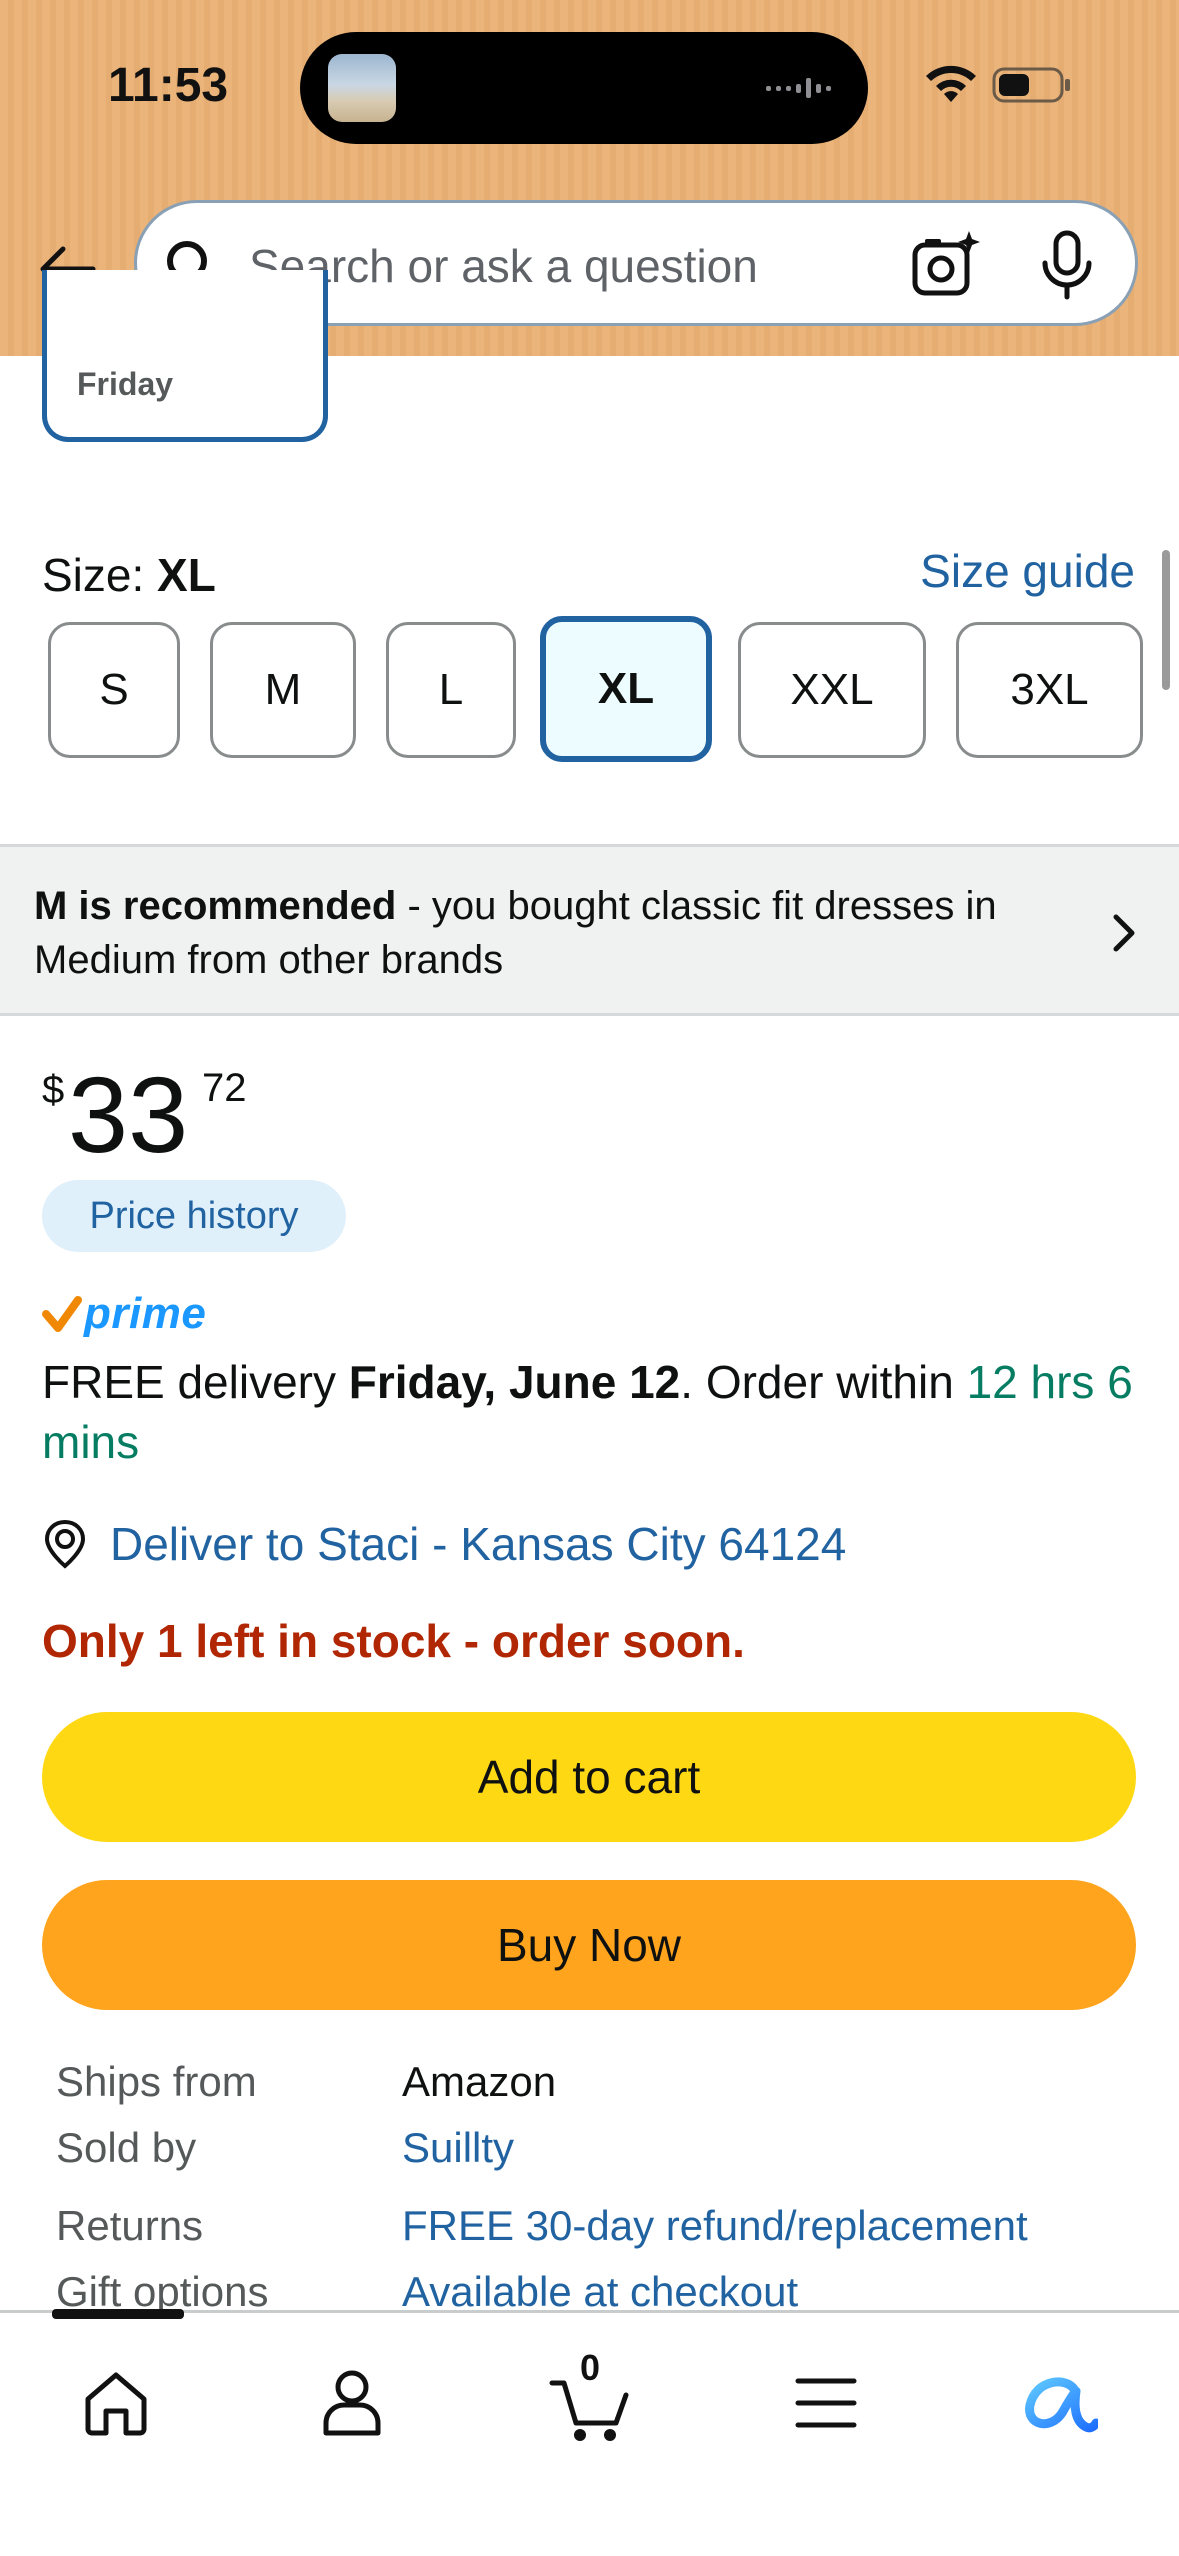 The height and width of the screenshot is (2556, 1179). I want to click on price-history-button: Price history, so click(194, 1216).